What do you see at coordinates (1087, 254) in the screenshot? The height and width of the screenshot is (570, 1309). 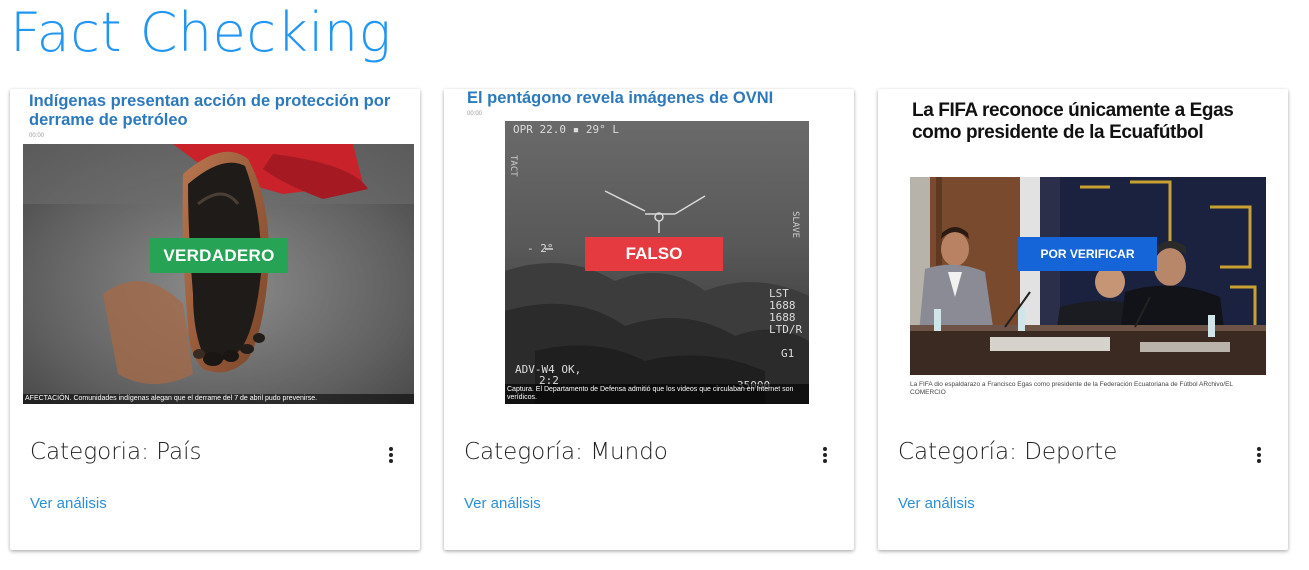 I see `verdict-badge-pending: POR VERIFICAR` at bounding box center [1087, 254].